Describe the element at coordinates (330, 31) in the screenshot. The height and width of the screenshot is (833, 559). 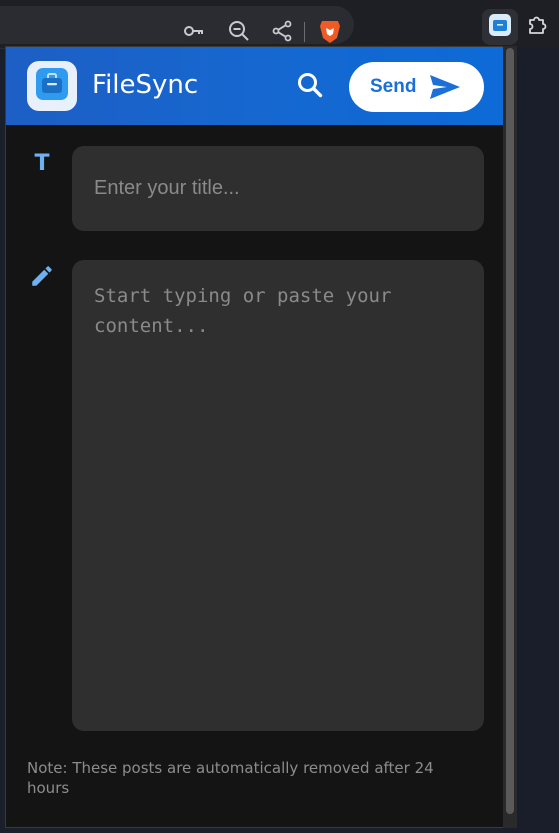
I see `brave-shield-icon` at that location.